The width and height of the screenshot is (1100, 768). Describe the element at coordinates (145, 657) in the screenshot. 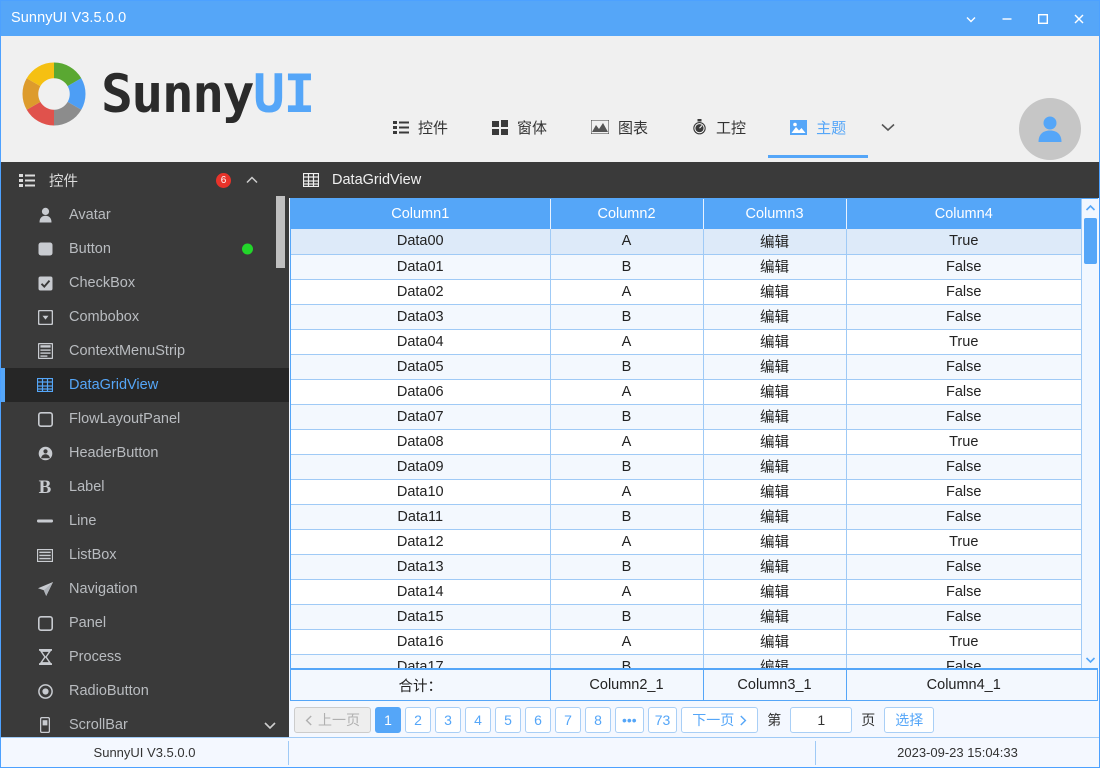

I see `sidebar-item-process: Process` at that location.